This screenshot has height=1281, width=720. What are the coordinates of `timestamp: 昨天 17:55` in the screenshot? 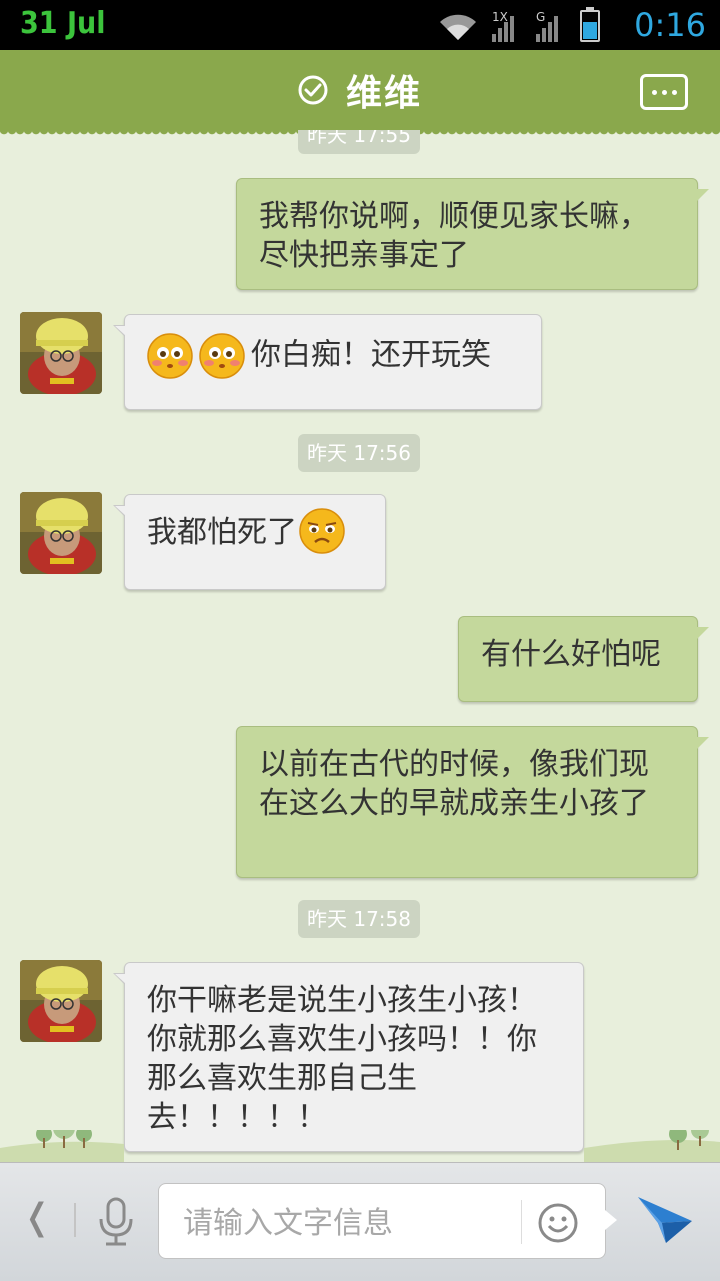 It's located at (359, 142).